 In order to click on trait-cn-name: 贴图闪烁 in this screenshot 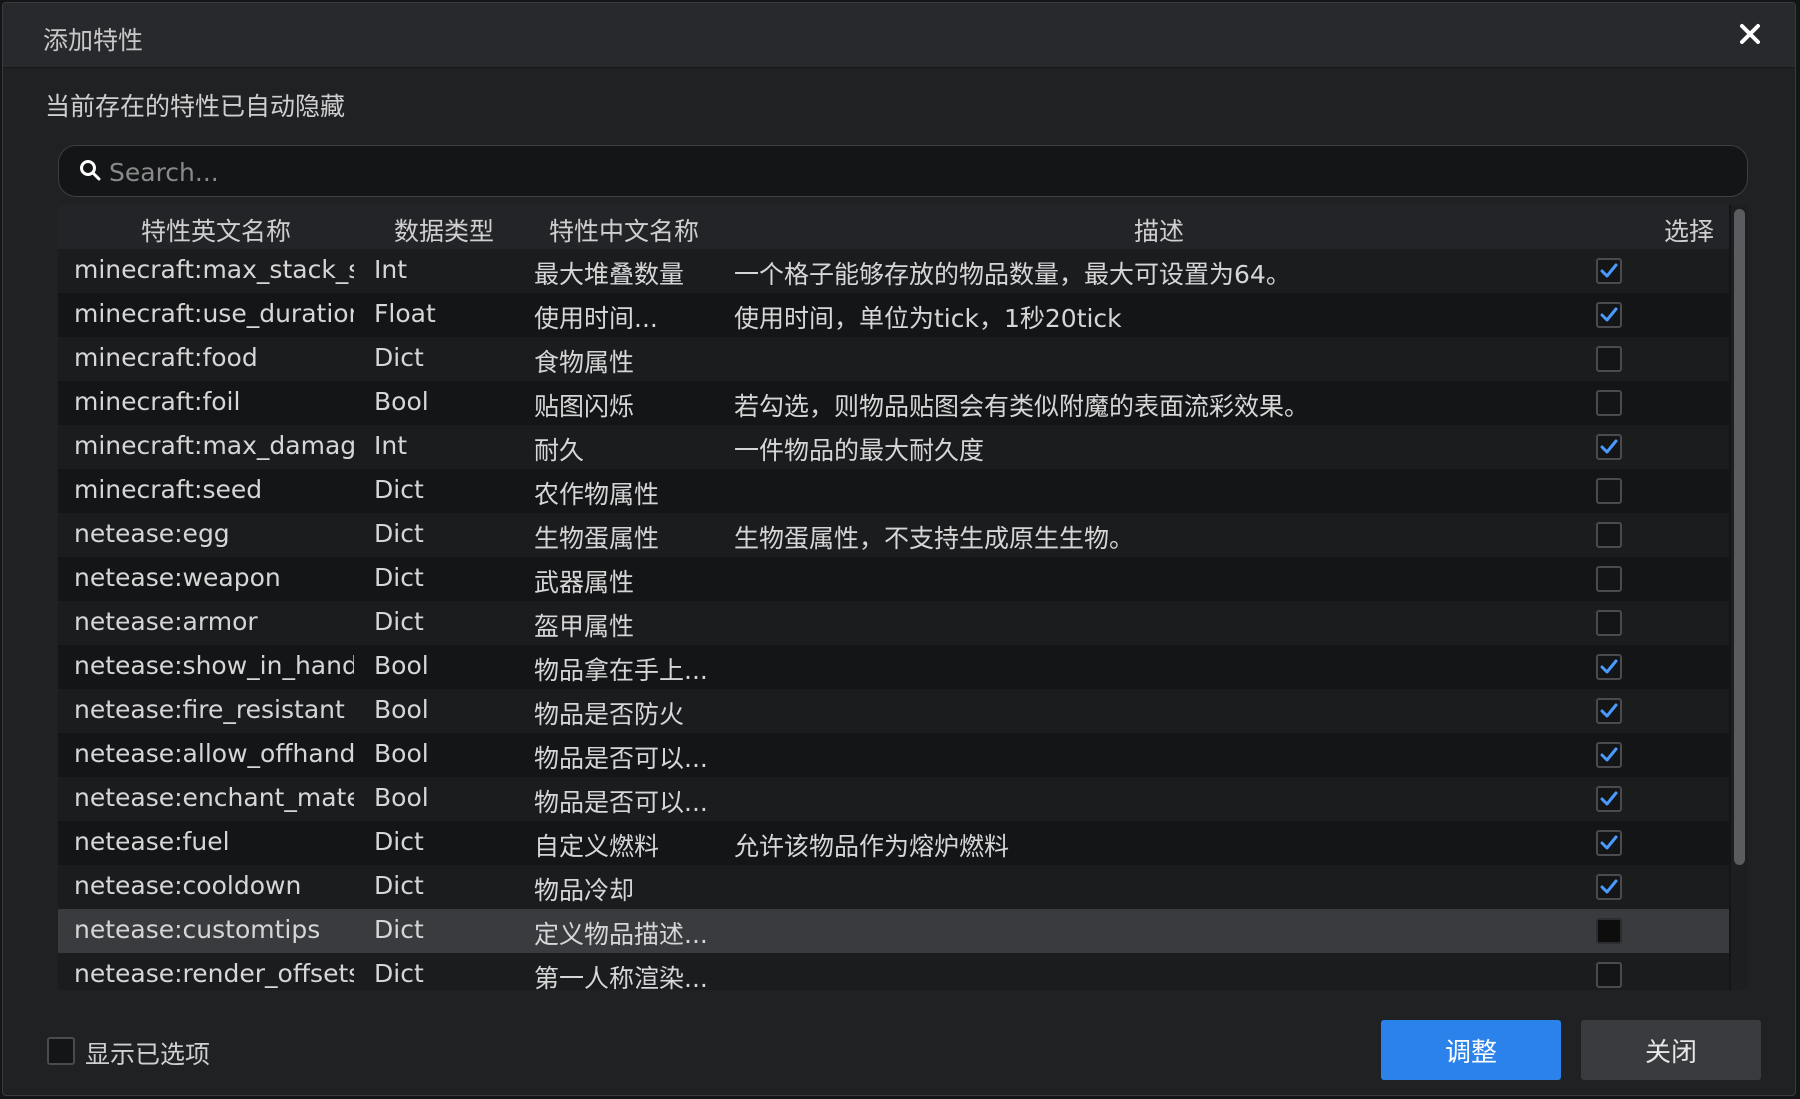, I will do `click(584, 406)`.